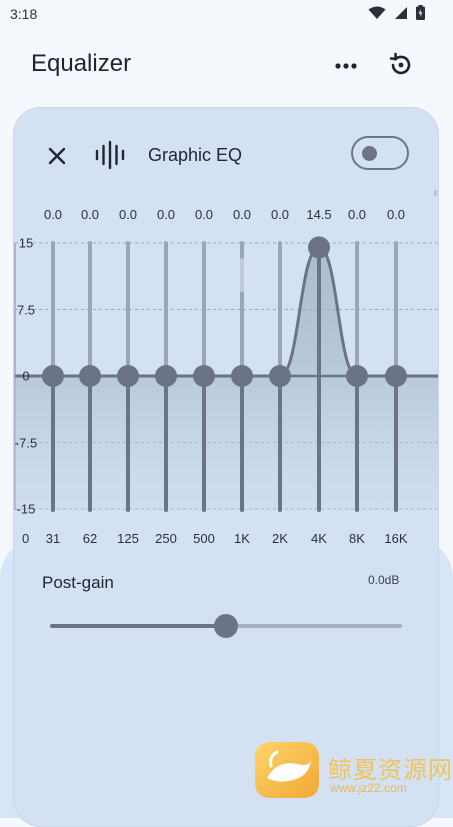 The image size is (453, 827). What do you see at coordinates (384, 580) in the screenshot?
I see `postgain-value: 0.0dB` at bounding box center [384, 580].